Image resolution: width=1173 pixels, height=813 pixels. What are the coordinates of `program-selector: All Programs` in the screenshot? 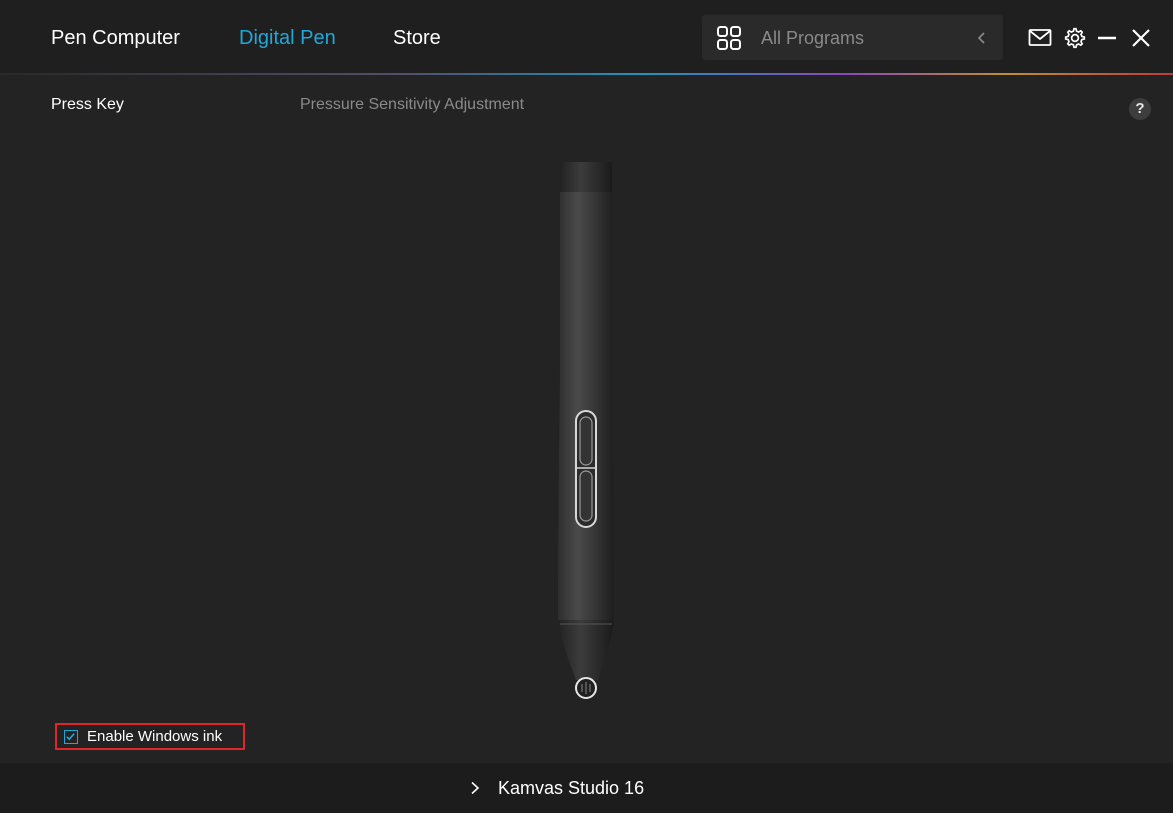 It's located at (852, 37).